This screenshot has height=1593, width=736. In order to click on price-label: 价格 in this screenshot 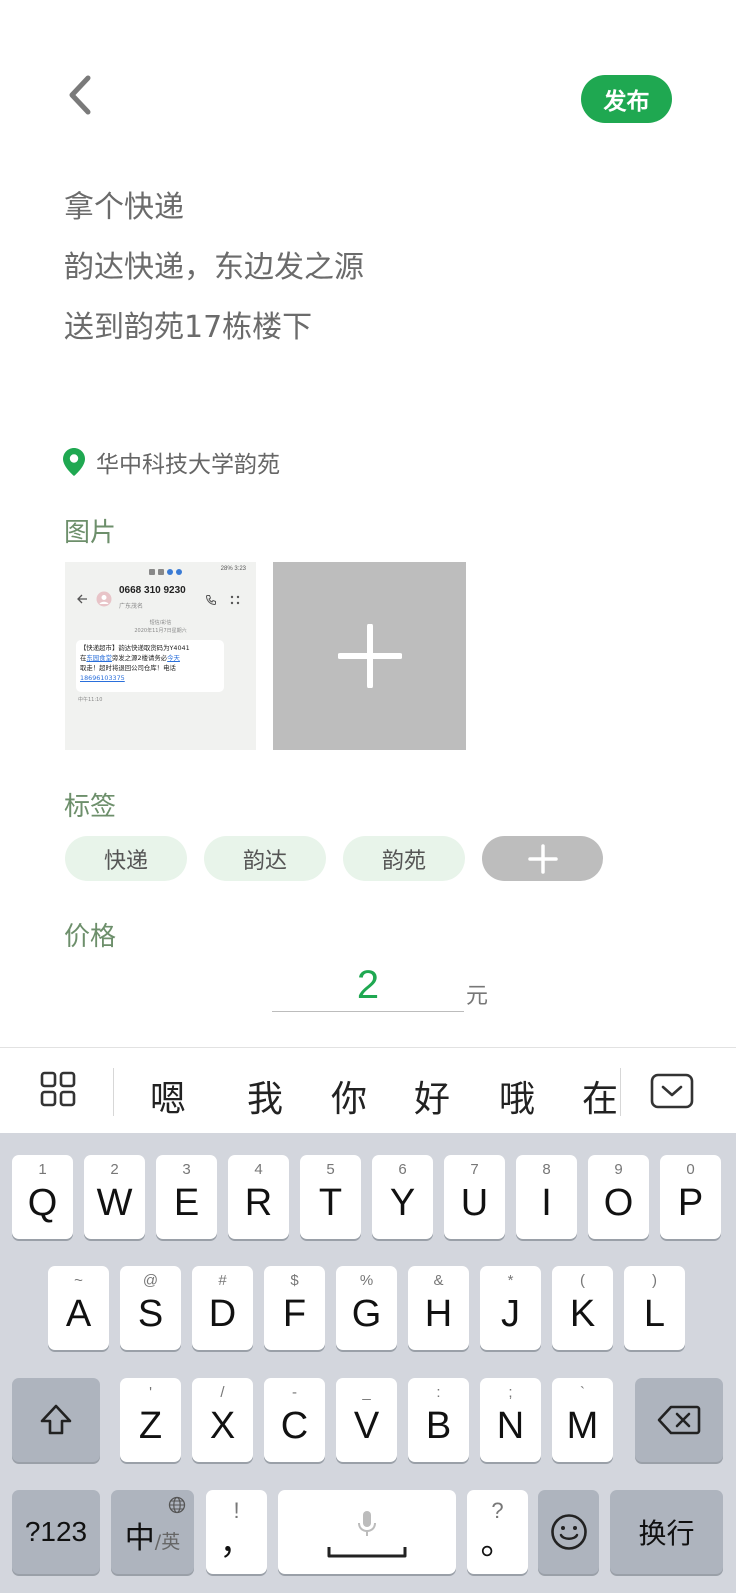, I will do `click(90, 937)`.